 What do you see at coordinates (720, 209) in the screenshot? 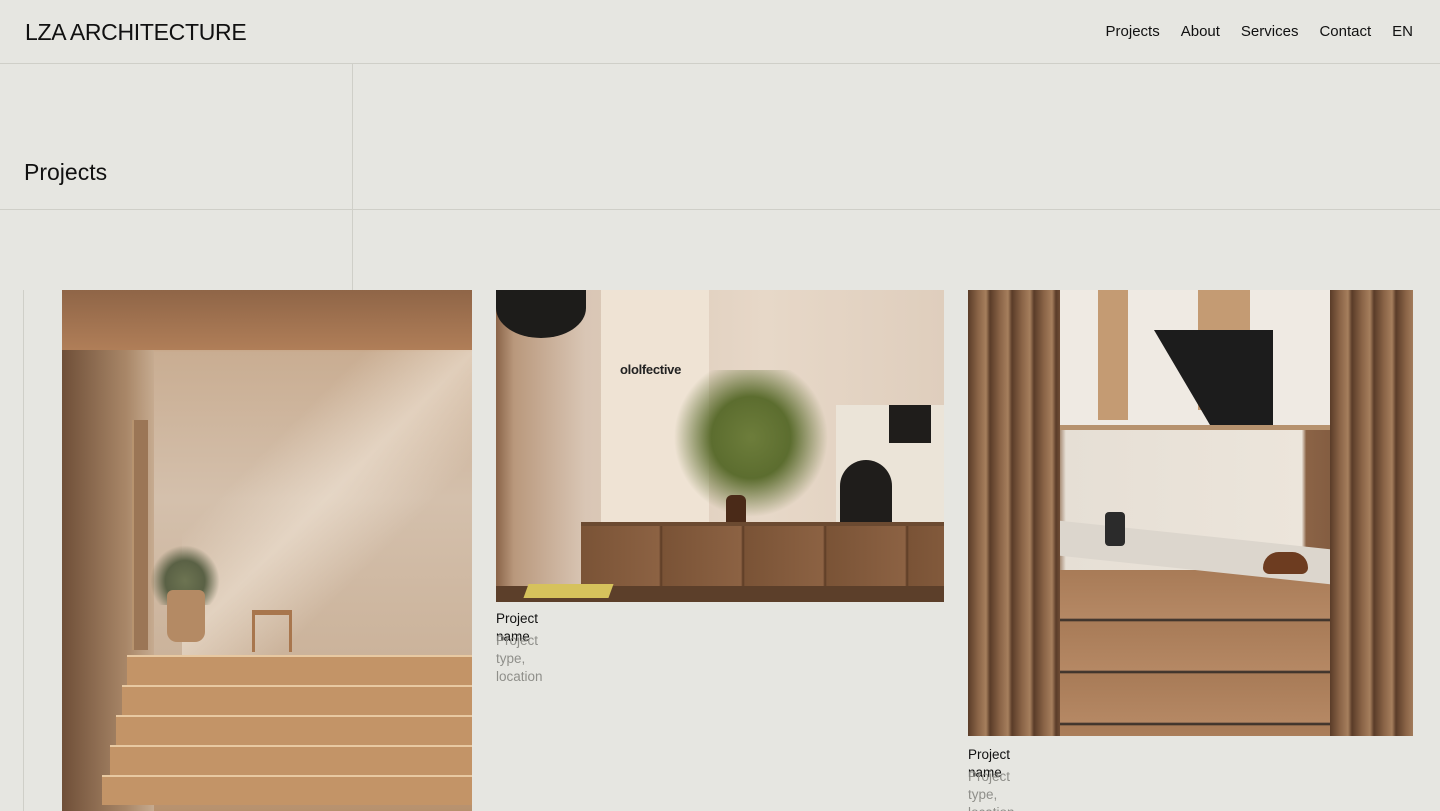
I see `grid-divider-horizontal` at bounding box center [720, 209].